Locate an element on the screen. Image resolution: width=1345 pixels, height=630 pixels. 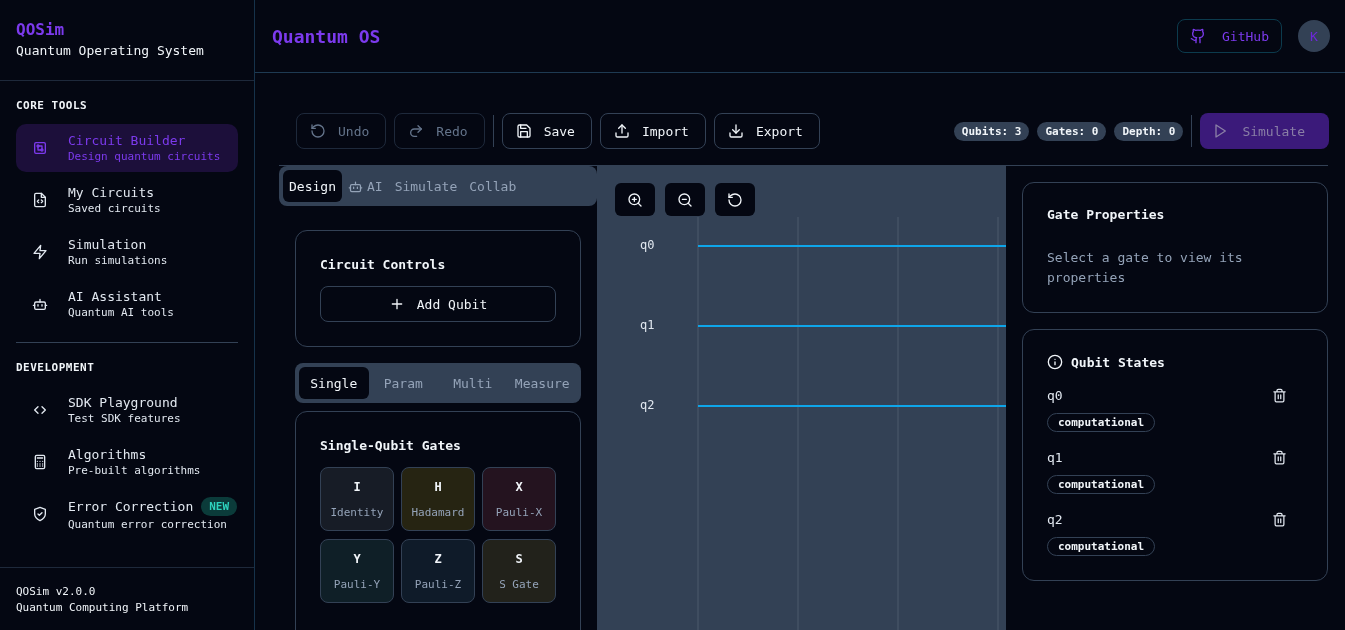
lightning-icon is located at coordinates (40, 252).